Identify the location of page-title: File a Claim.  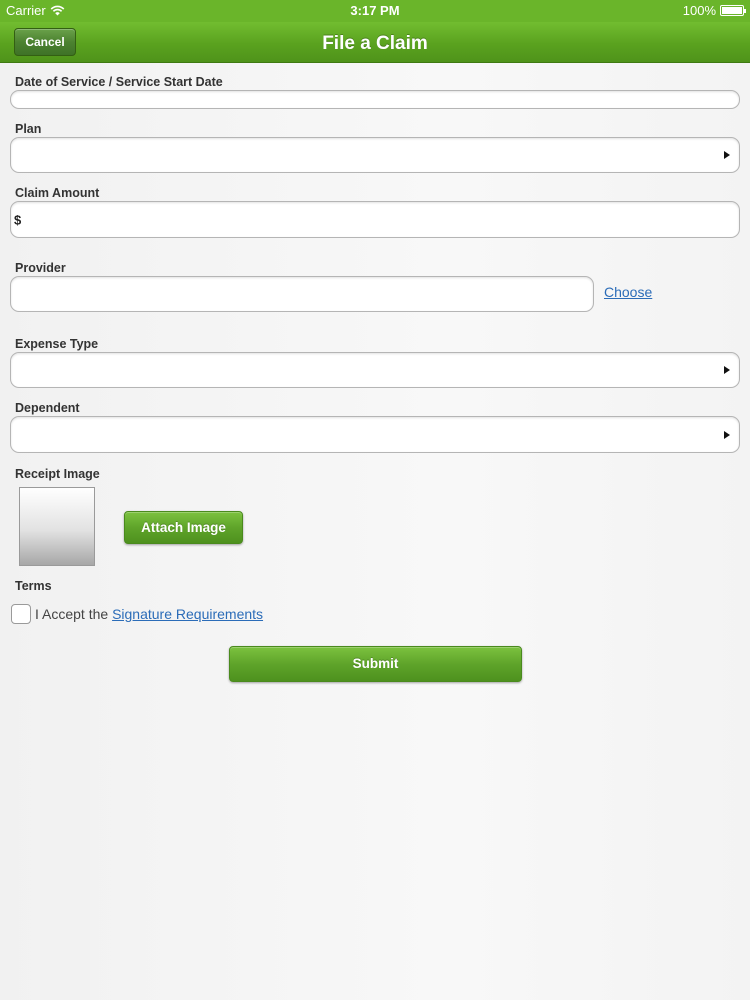
(375, 43).